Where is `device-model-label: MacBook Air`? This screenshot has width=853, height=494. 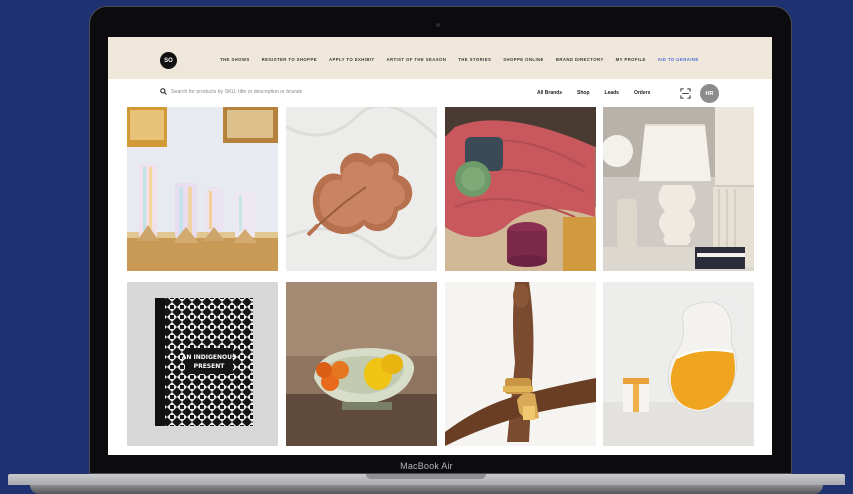 device-model-label: MacBook Air is located at coordinates (426, 466).